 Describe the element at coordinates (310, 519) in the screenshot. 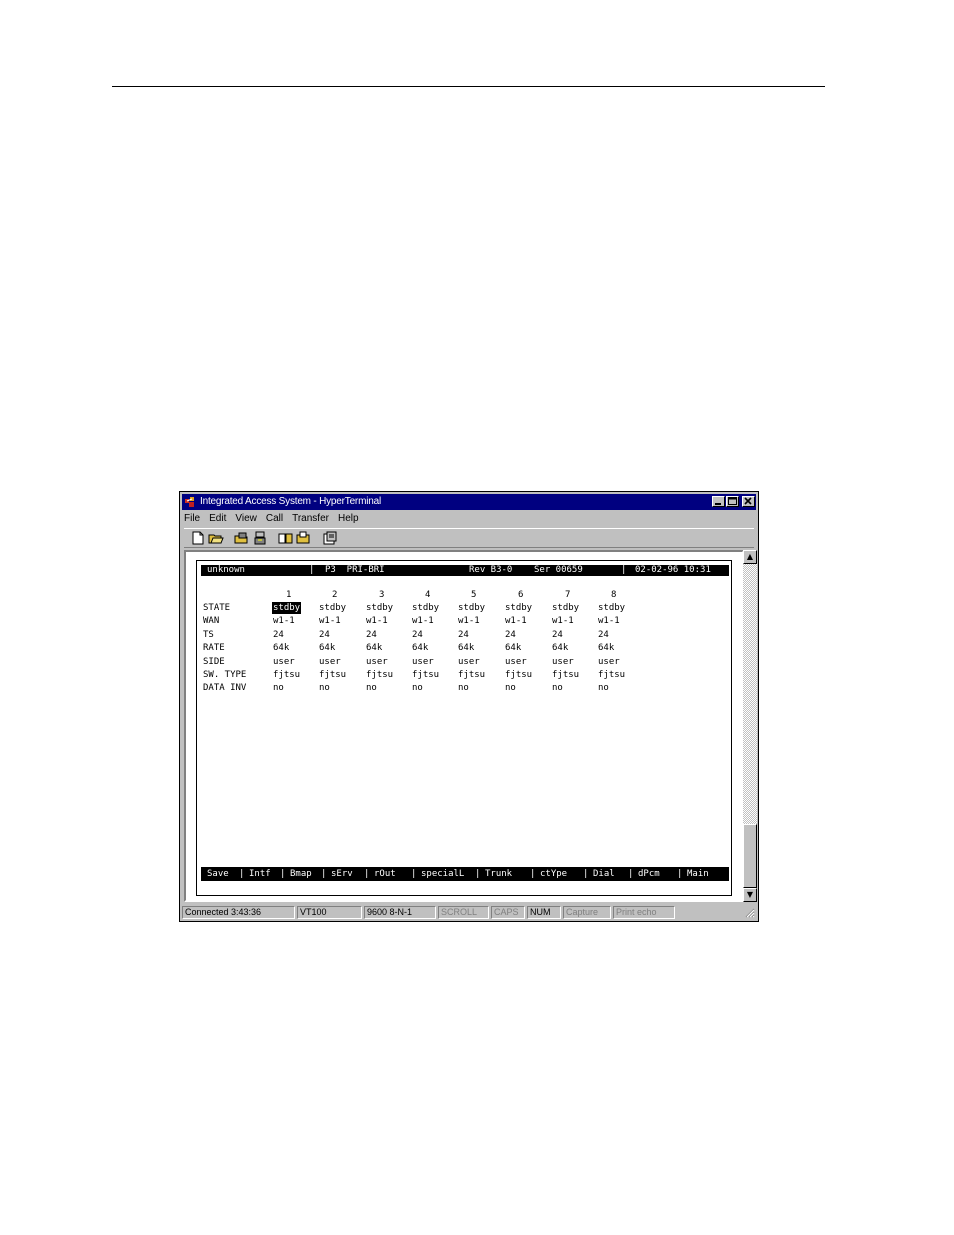

I see `menu-transfer: Transfer` at that location.